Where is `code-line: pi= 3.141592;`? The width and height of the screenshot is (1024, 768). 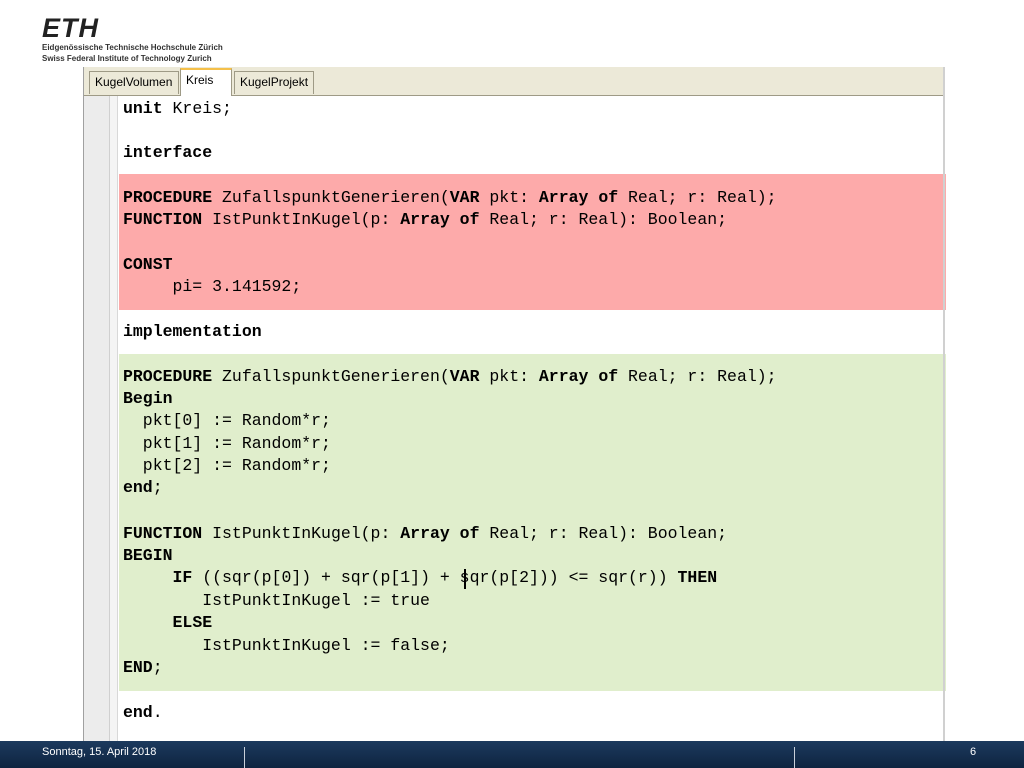 code-line: pi= 3.141592; is located at coordinates (212, 287).